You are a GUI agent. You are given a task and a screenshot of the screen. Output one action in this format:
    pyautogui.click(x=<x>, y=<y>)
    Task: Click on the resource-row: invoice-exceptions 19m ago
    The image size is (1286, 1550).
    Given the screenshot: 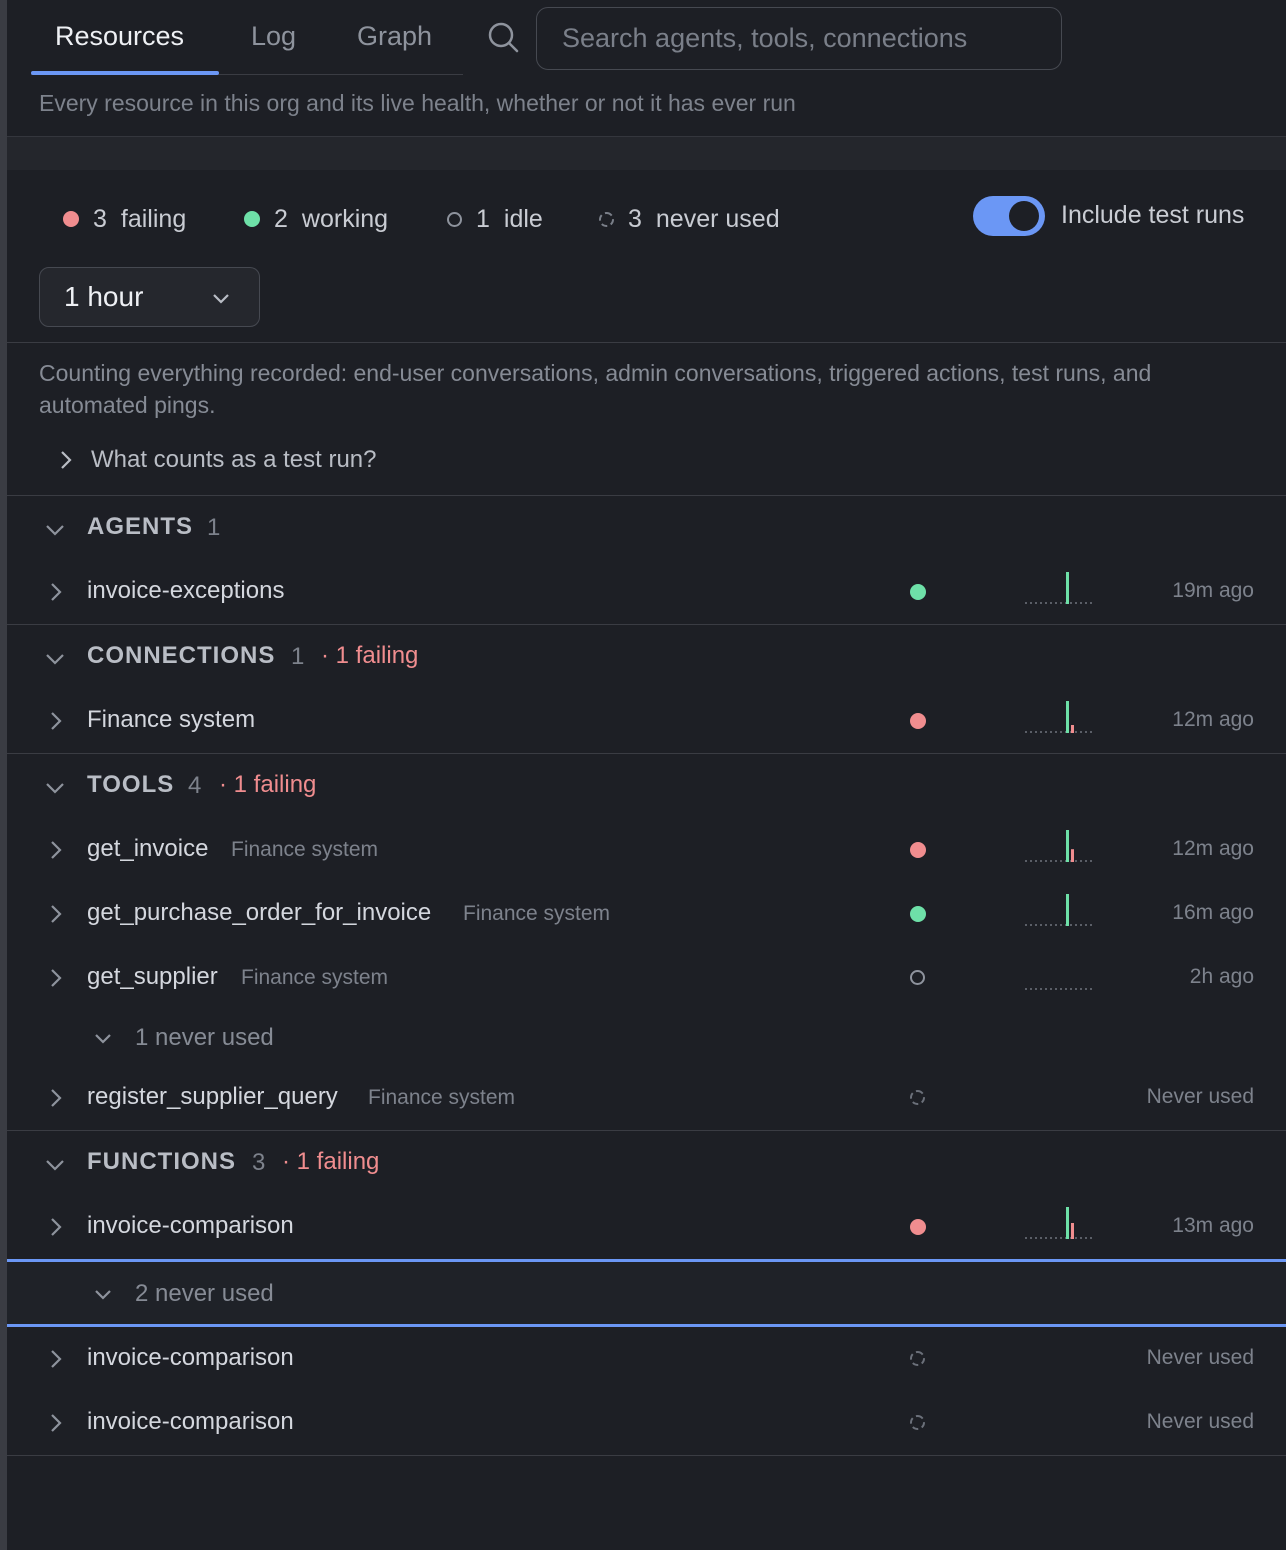 What is the action you would take?
    pyautogui.click(x=646, y=592)
    